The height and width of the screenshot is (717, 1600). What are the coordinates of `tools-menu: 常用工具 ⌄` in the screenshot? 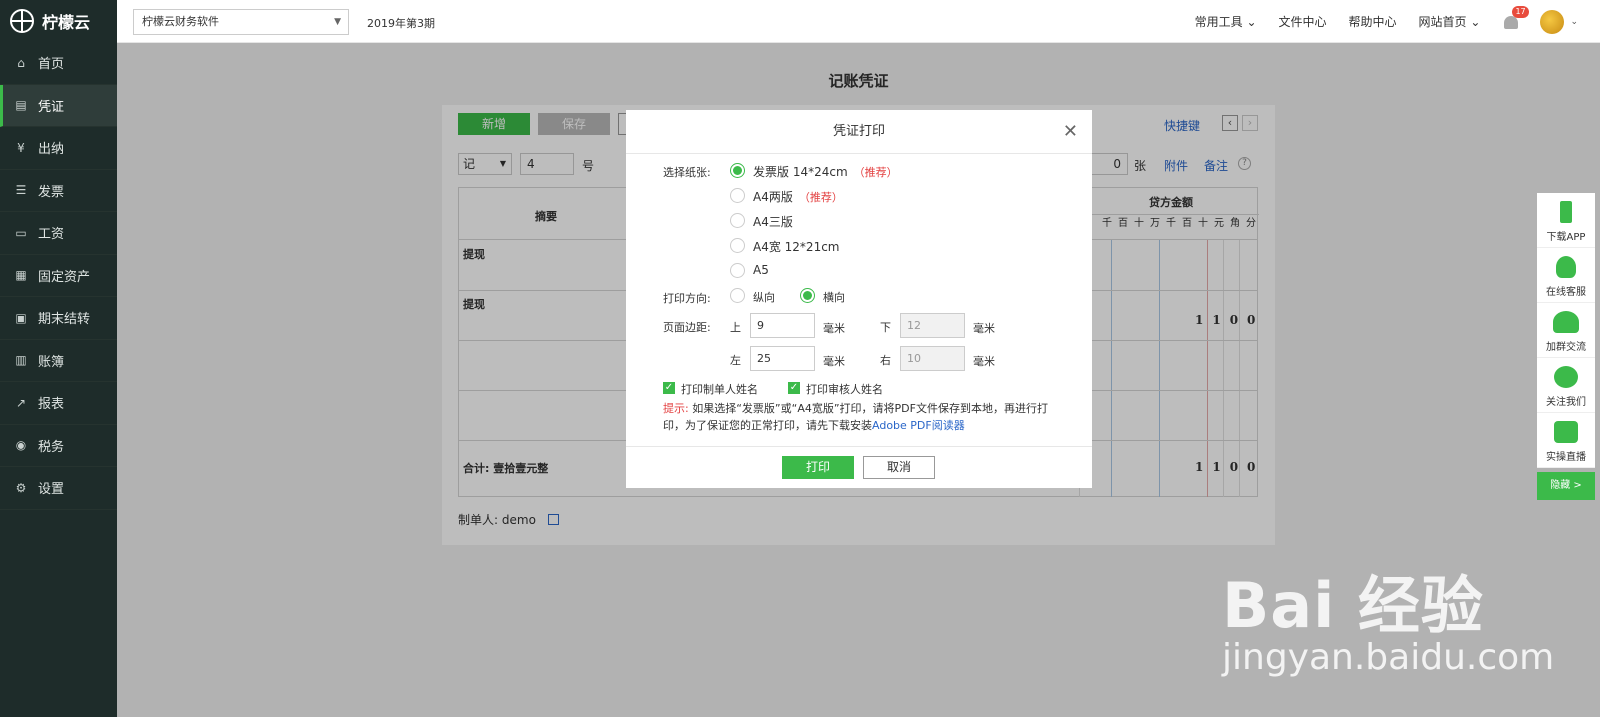 It's located at (1226, 21).